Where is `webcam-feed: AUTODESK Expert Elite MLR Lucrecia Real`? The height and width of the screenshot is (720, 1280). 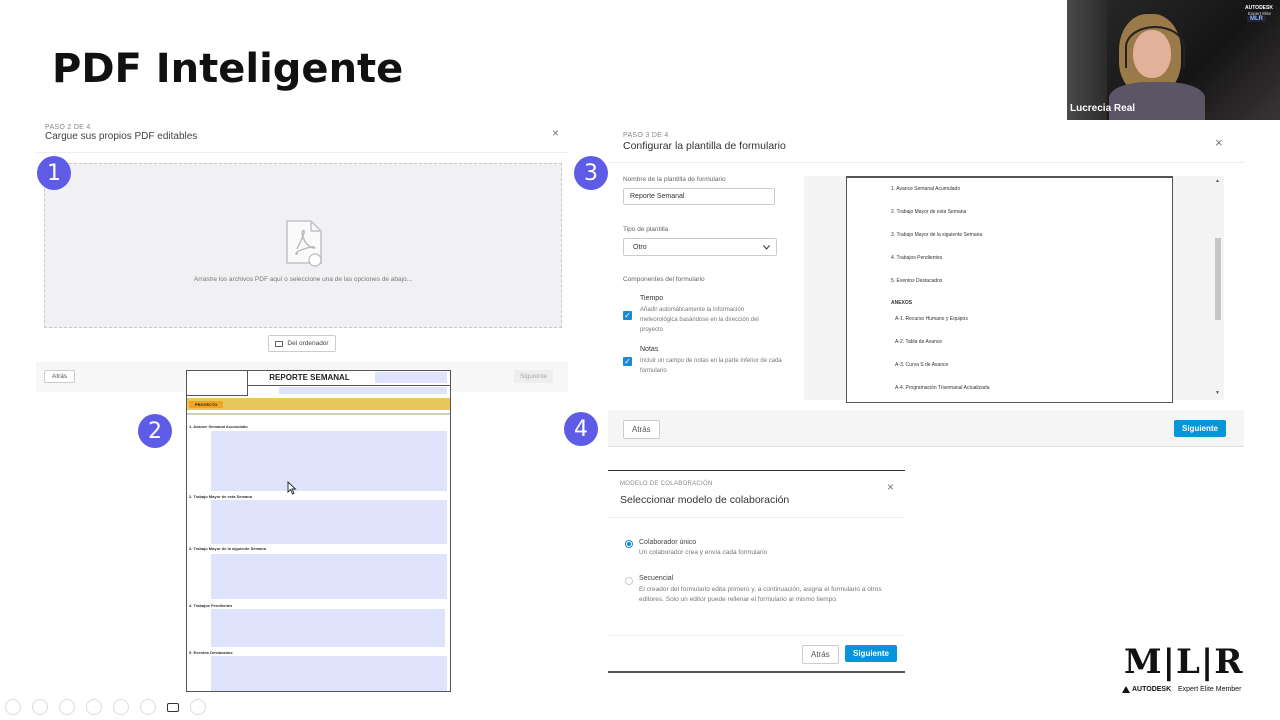
webcam-feed: AUTODESK Expert Elite MLR Lucrecia Real is located at coordinates (1173, 60).